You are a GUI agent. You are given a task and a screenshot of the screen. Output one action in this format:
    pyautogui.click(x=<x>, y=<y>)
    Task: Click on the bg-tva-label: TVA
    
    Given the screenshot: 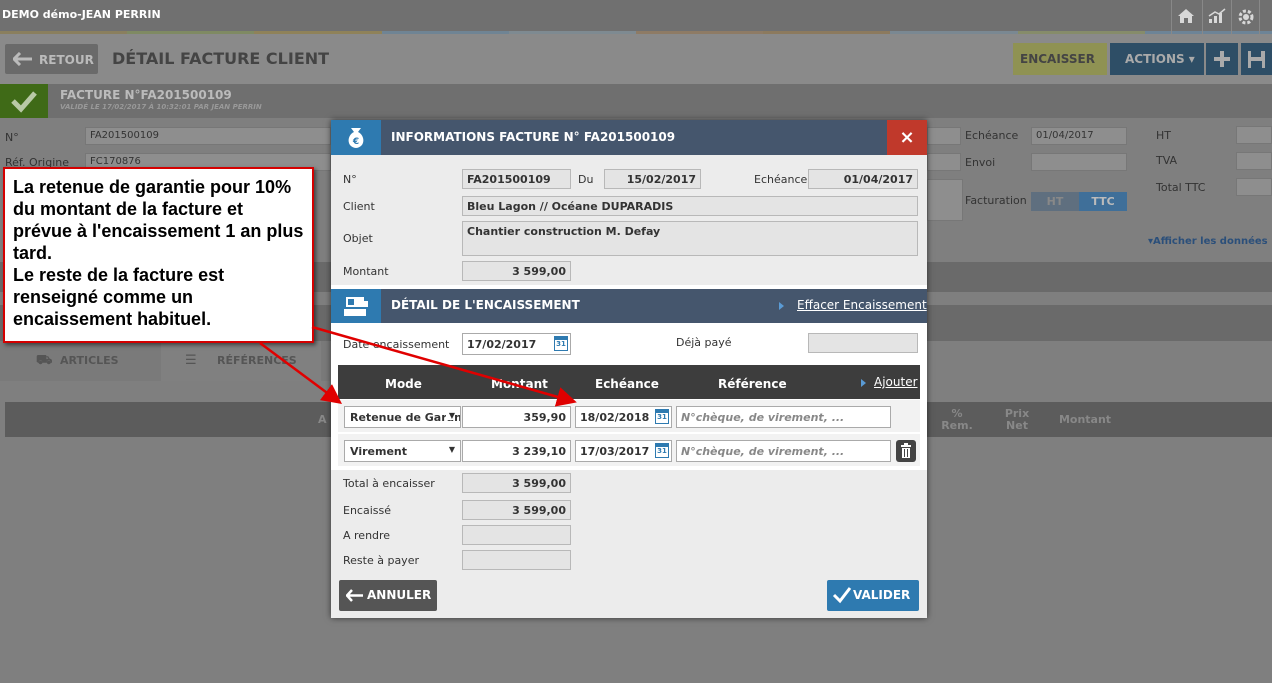 What is the action you would take?
    pyautogui.click(x=1167, y=160)
    